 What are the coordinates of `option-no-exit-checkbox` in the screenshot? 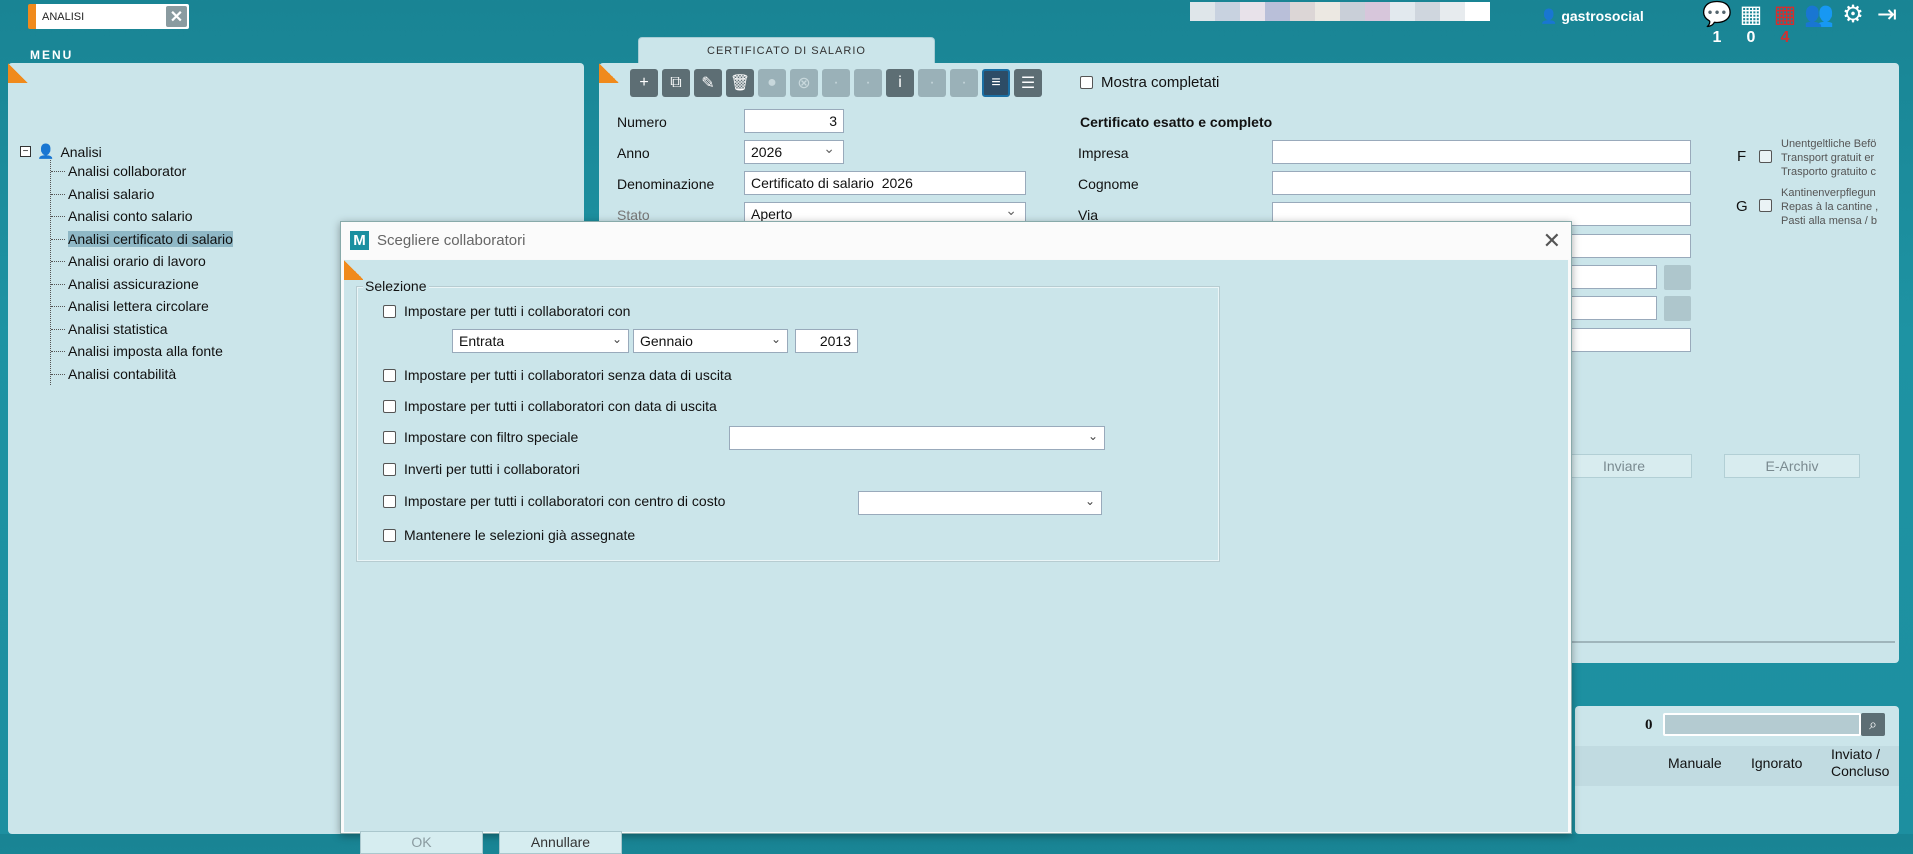 It's located at (389, 375).